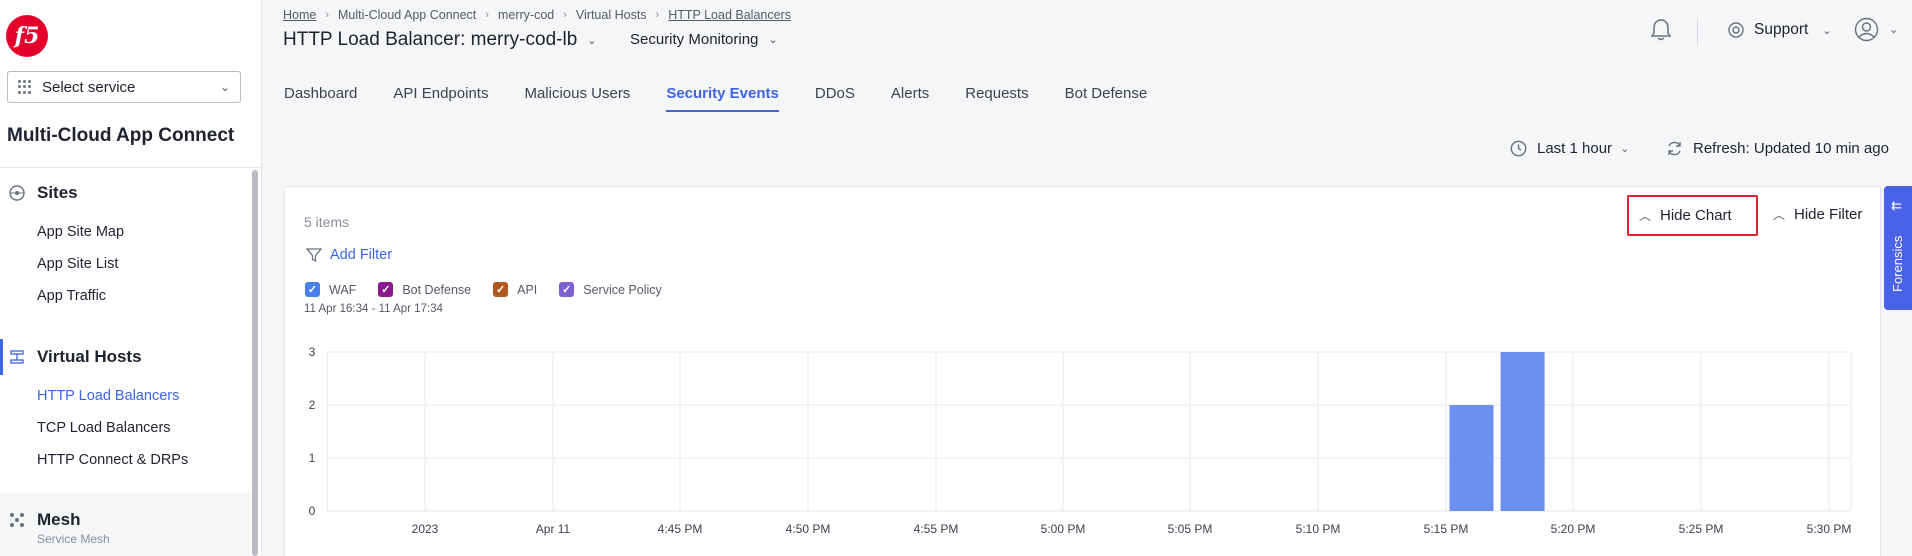 This screenshot has height=556, width=1912. Describe the element at coordinates (553, 529) in the screenshot. I see `x-tick-label: Apr 11` at that location.